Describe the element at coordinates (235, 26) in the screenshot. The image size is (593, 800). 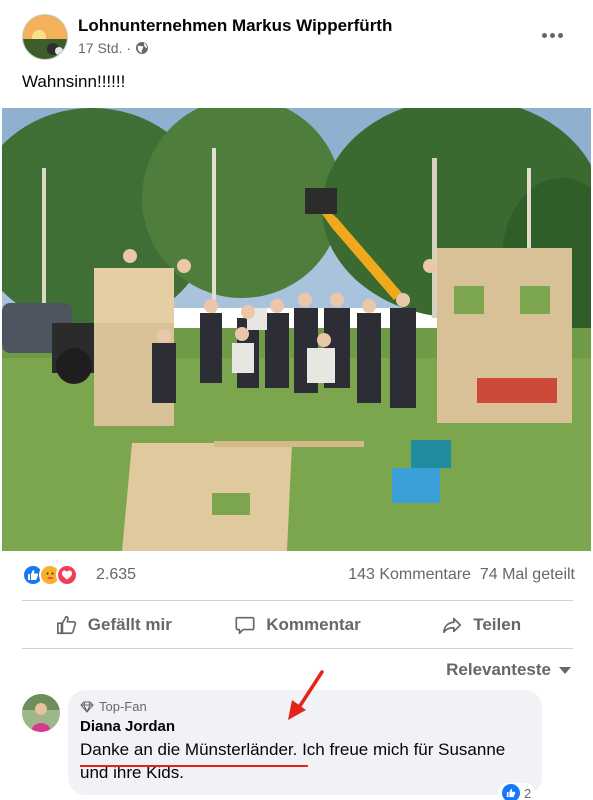
I see `page-name: Lohnunternehmen Markus Wipperfürth` at that location.